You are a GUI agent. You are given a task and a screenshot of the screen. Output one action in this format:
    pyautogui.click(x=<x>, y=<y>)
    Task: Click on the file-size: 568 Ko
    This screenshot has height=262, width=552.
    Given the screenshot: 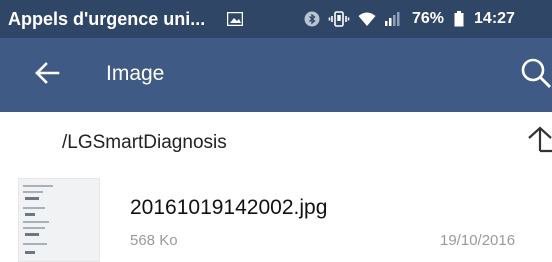 What is the action you would take?
    pyautogui.click(x=154, y=240)
    